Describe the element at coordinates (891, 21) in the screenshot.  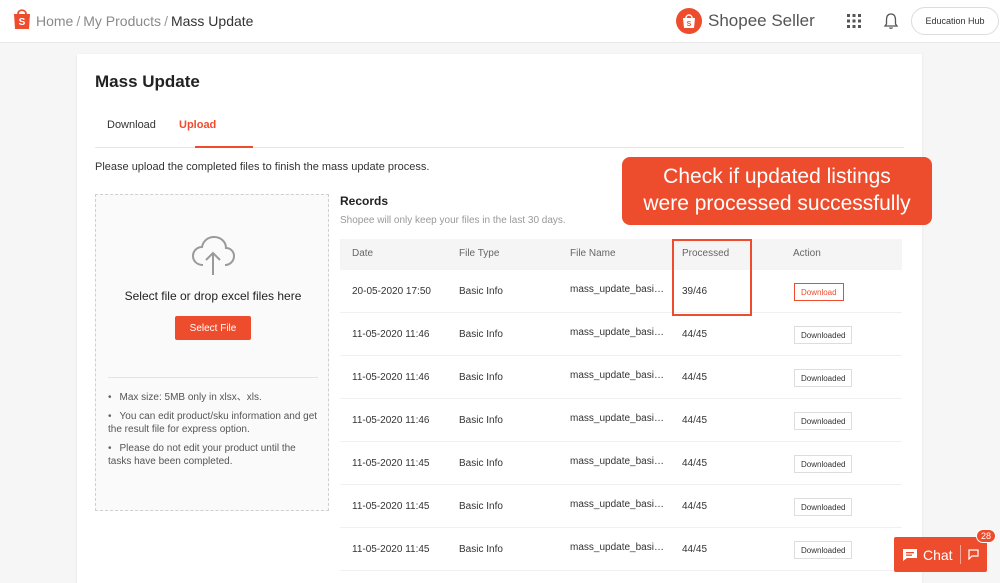
I see `bell-icon` at that location.